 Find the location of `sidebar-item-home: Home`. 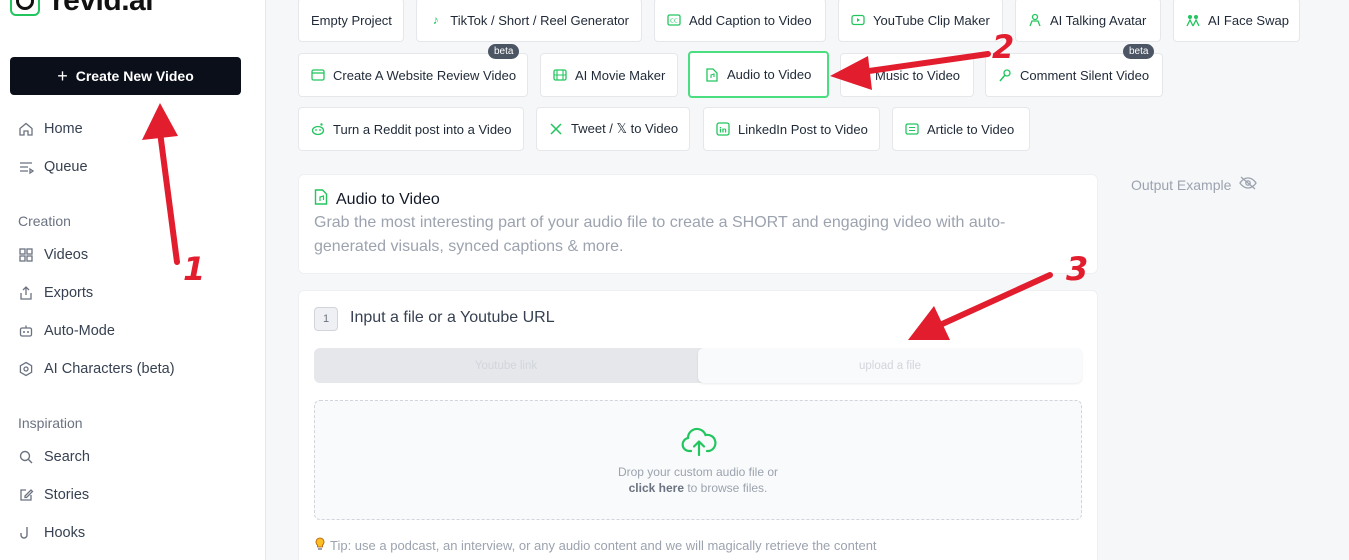

sidebar-item-home: Home is located at coordinates (50, 129).